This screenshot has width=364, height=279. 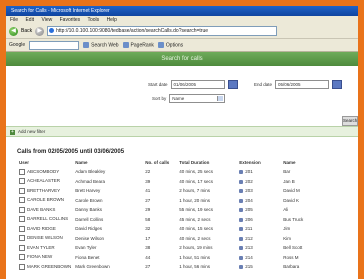 What do you see at coordinates (86, 248) in the screenshot?
I see `cell-name: Evan Tyler` at bounding box center [86, 248].